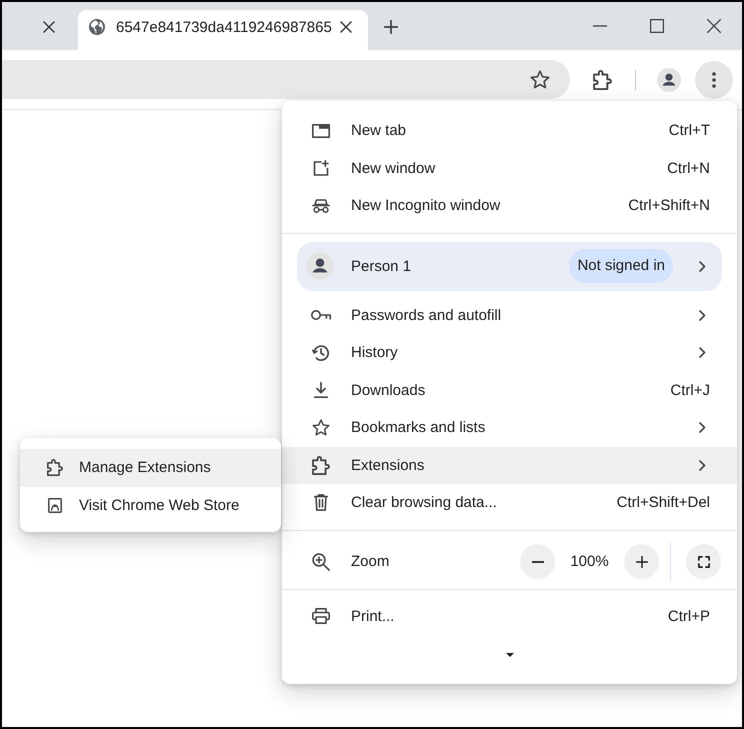 The image size is (744, 729). What do you see at coordinates (321, 561) in the screenshot?
I see `zoom-icon` at bounding box center [321, 561].